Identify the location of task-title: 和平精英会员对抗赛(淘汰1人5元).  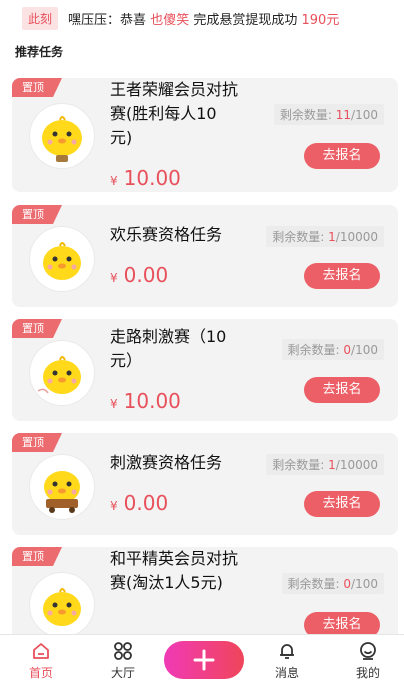
(174, 570).